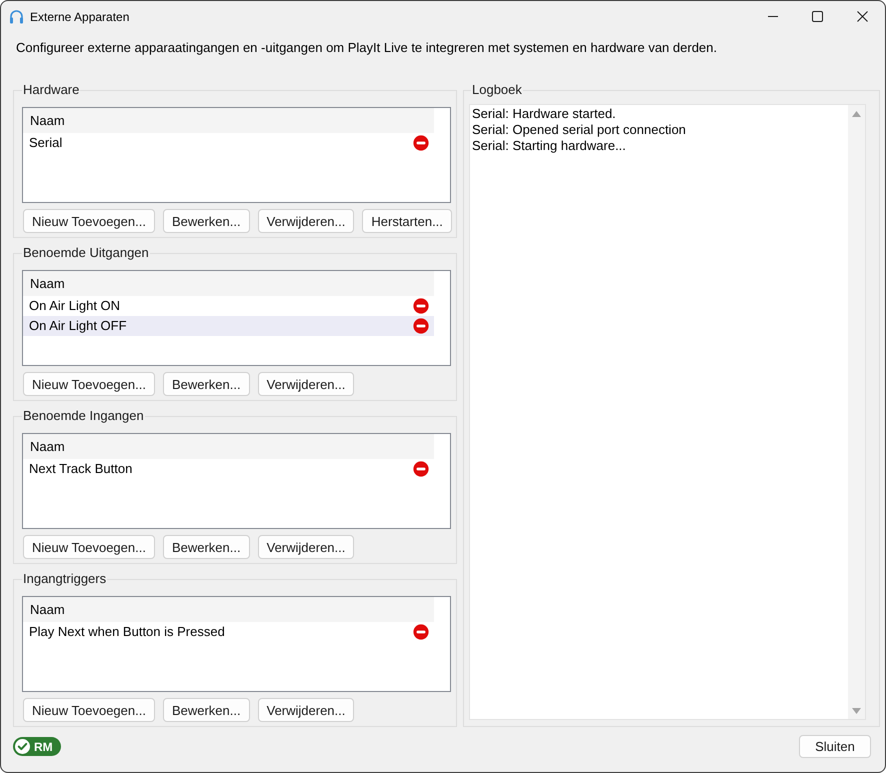 This screenshot has height=773, width=886. What do you see at coordinates (16, 16) in the screenshot?
I see `headphones-icon` at bounding box center [16, 16].